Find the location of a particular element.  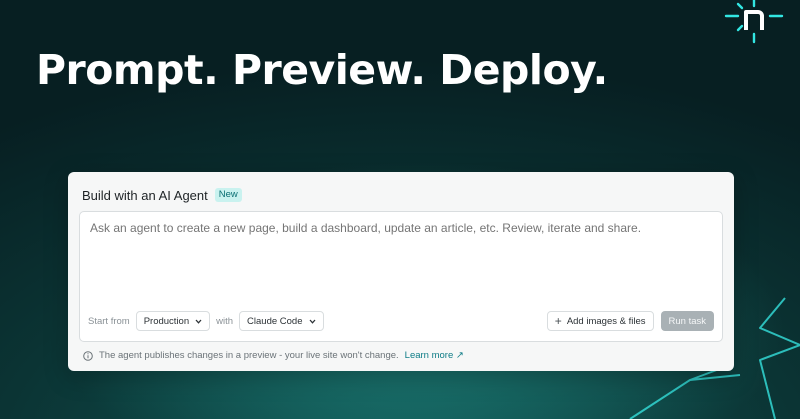

with-label: with is located at coordinates (225, 321).